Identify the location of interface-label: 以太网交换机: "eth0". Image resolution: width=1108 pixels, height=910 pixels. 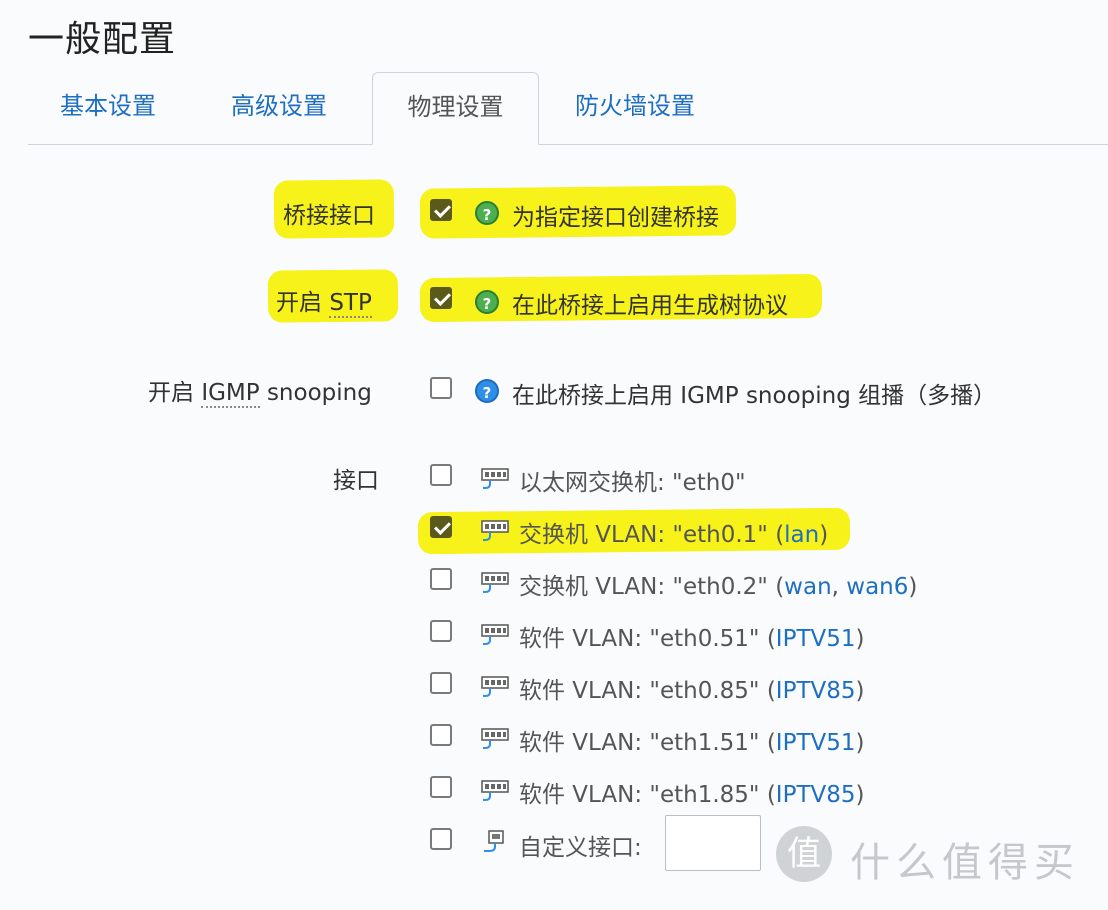
(632, 480).